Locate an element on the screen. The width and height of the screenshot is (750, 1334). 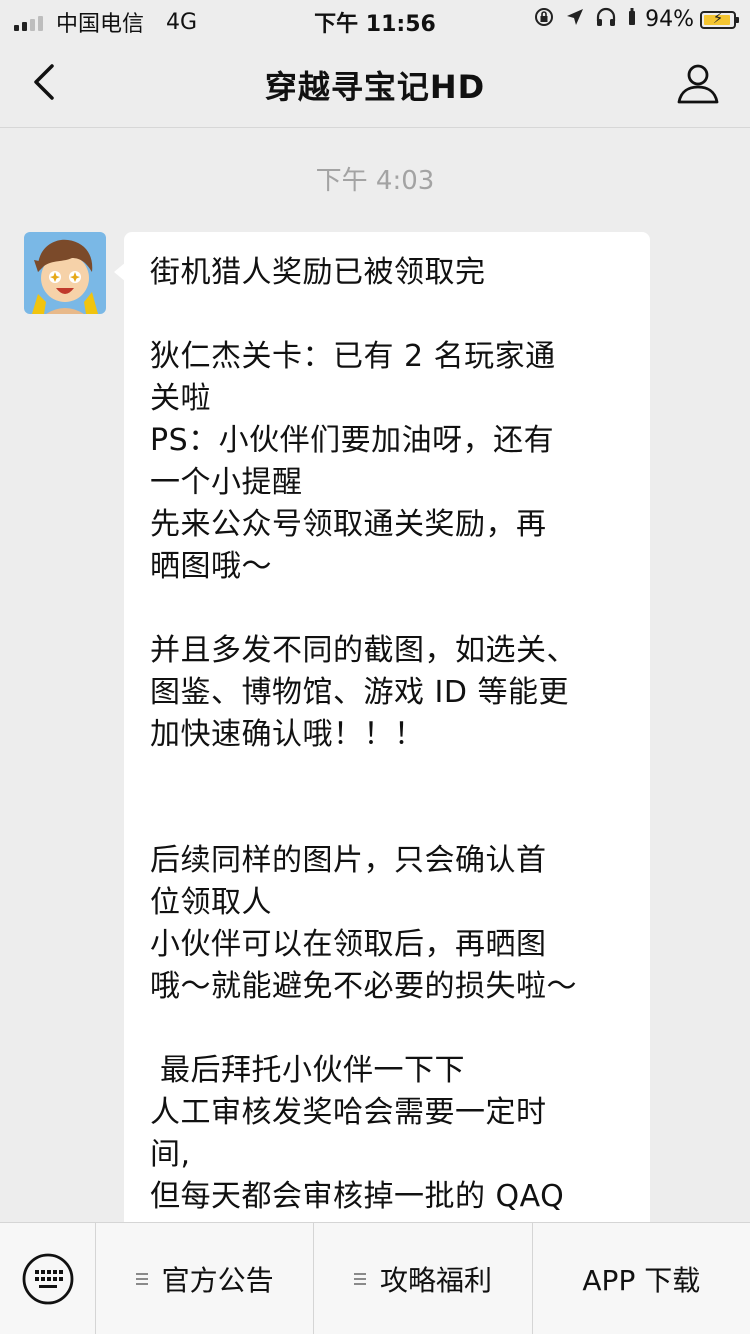
keyboard-icon is located at coordinates (47, 1278).